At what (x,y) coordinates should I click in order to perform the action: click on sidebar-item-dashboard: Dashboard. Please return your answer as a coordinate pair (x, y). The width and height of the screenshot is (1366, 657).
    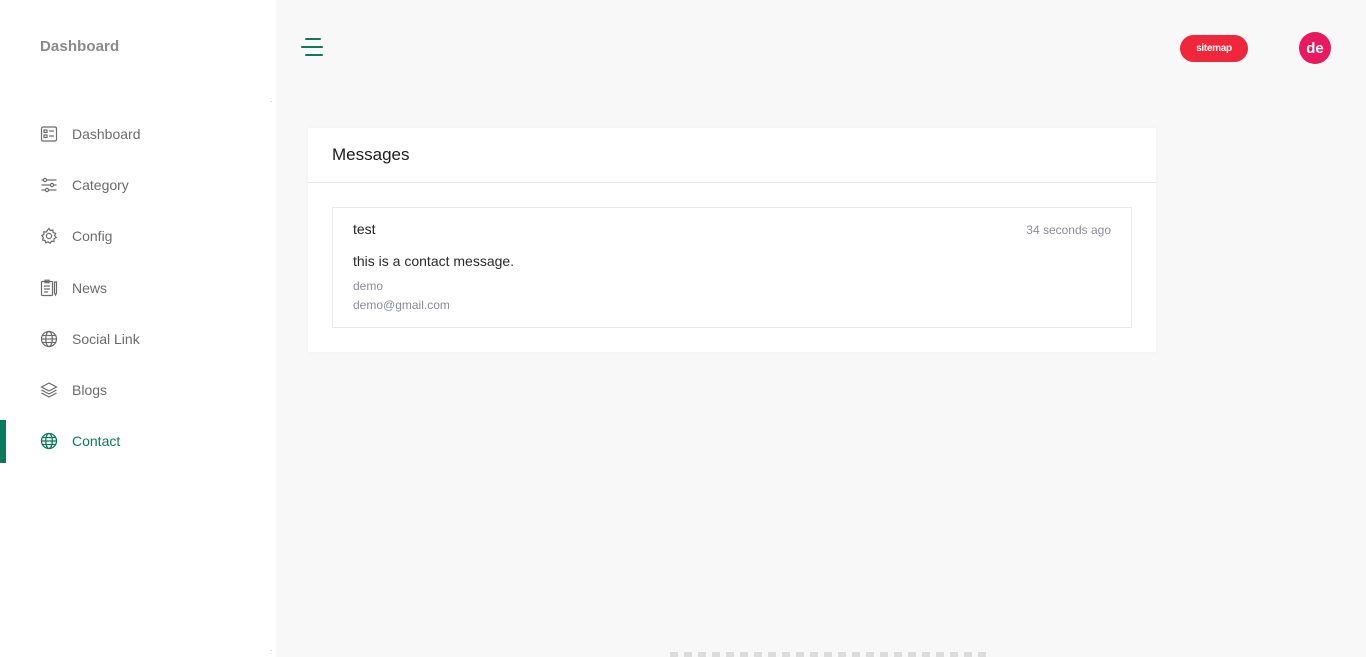
    Looking at the image, I should click on (138, 133).